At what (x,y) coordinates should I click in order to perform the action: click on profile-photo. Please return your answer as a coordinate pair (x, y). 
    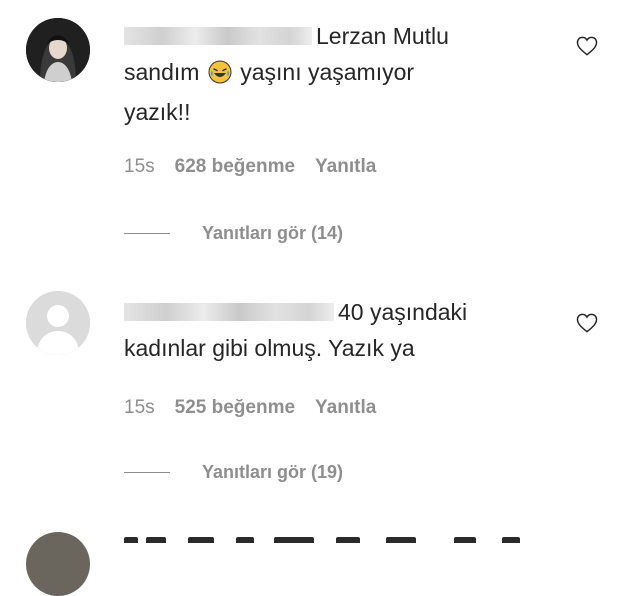
    Looking at the image, I should click on (58, 50).